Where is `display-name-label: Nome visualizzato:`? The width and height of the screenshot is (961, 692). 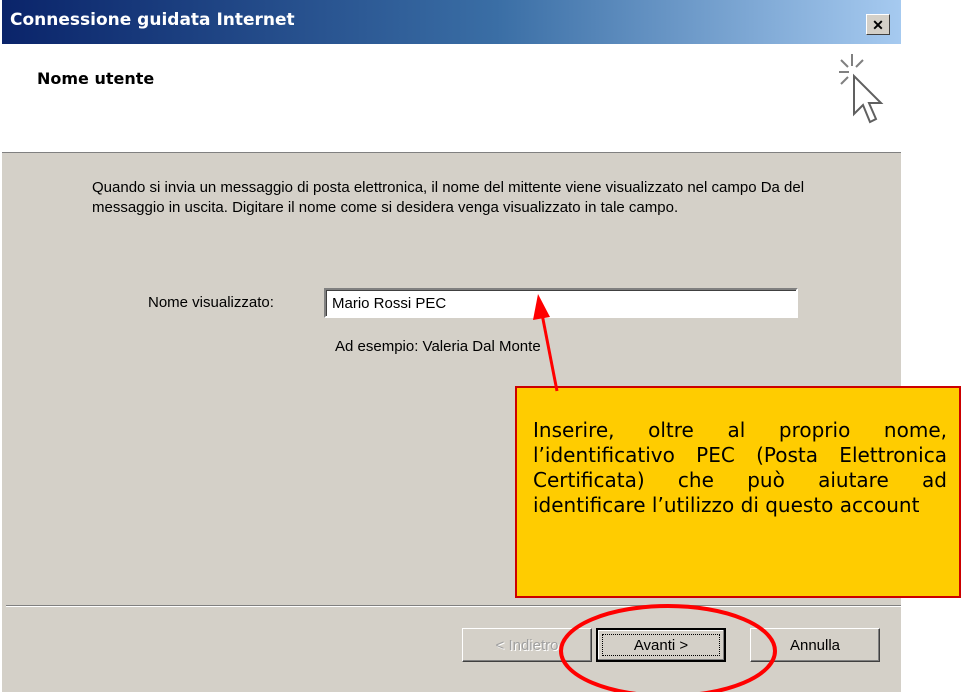 display-name-label: Nome visualizzato: is located at coordinates (211, 302).